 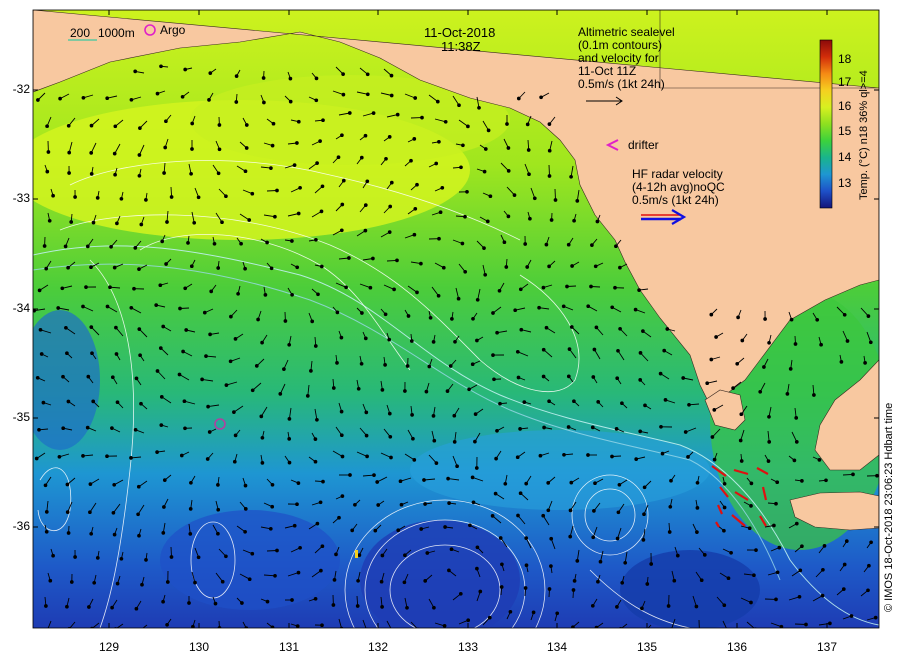 I want to click on legend-contour-200: 200, so click(x=80, y=33).